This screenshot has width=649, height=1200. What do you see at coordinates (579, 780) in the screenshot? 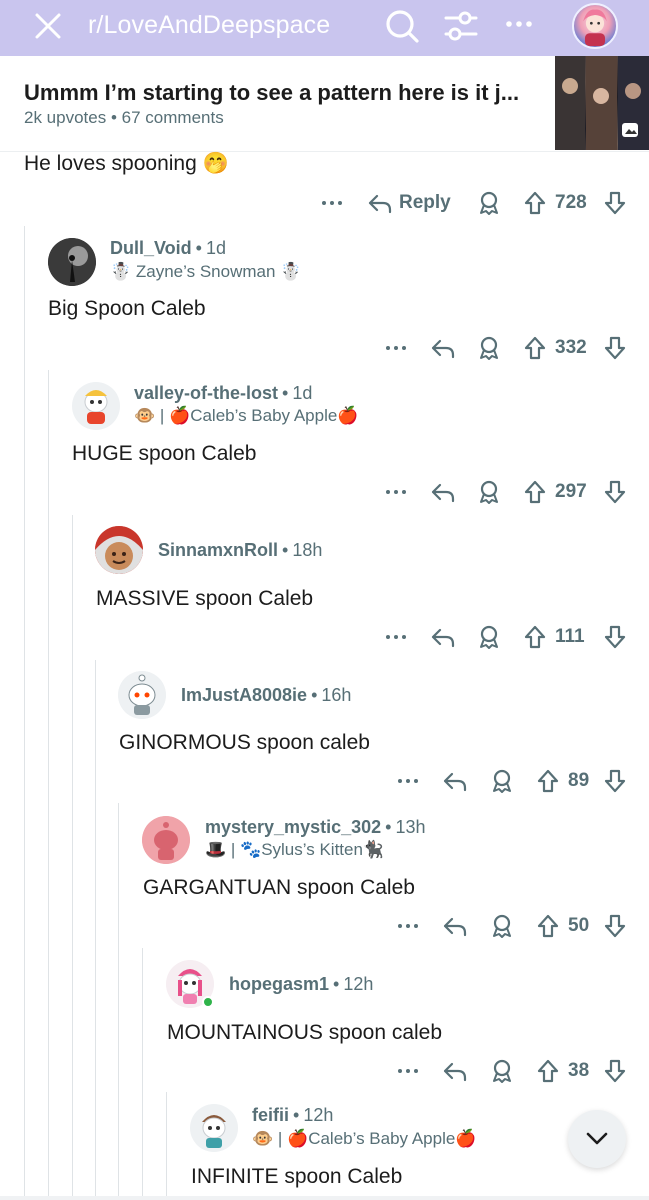
I see `score: 89` at bounding box center [579, 780].